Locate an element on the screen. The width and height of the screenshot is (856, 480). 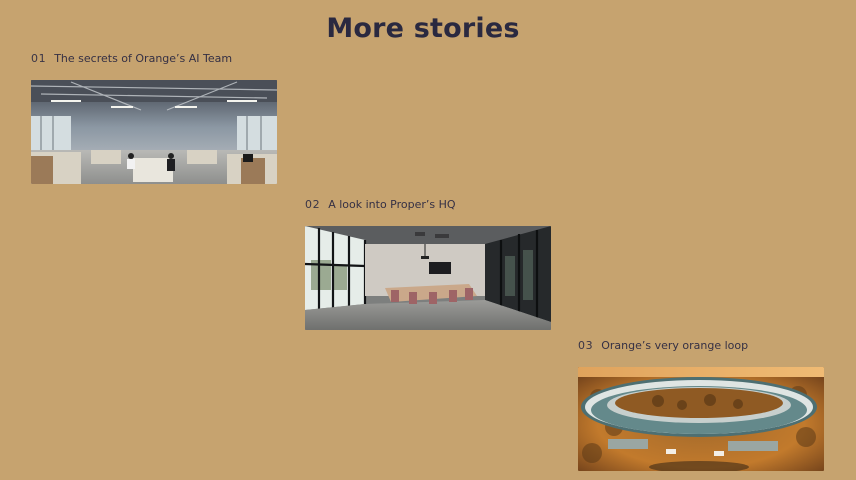
story-card-2: 02 A look into Proper’s HQ is located at coordinates (428, 264).